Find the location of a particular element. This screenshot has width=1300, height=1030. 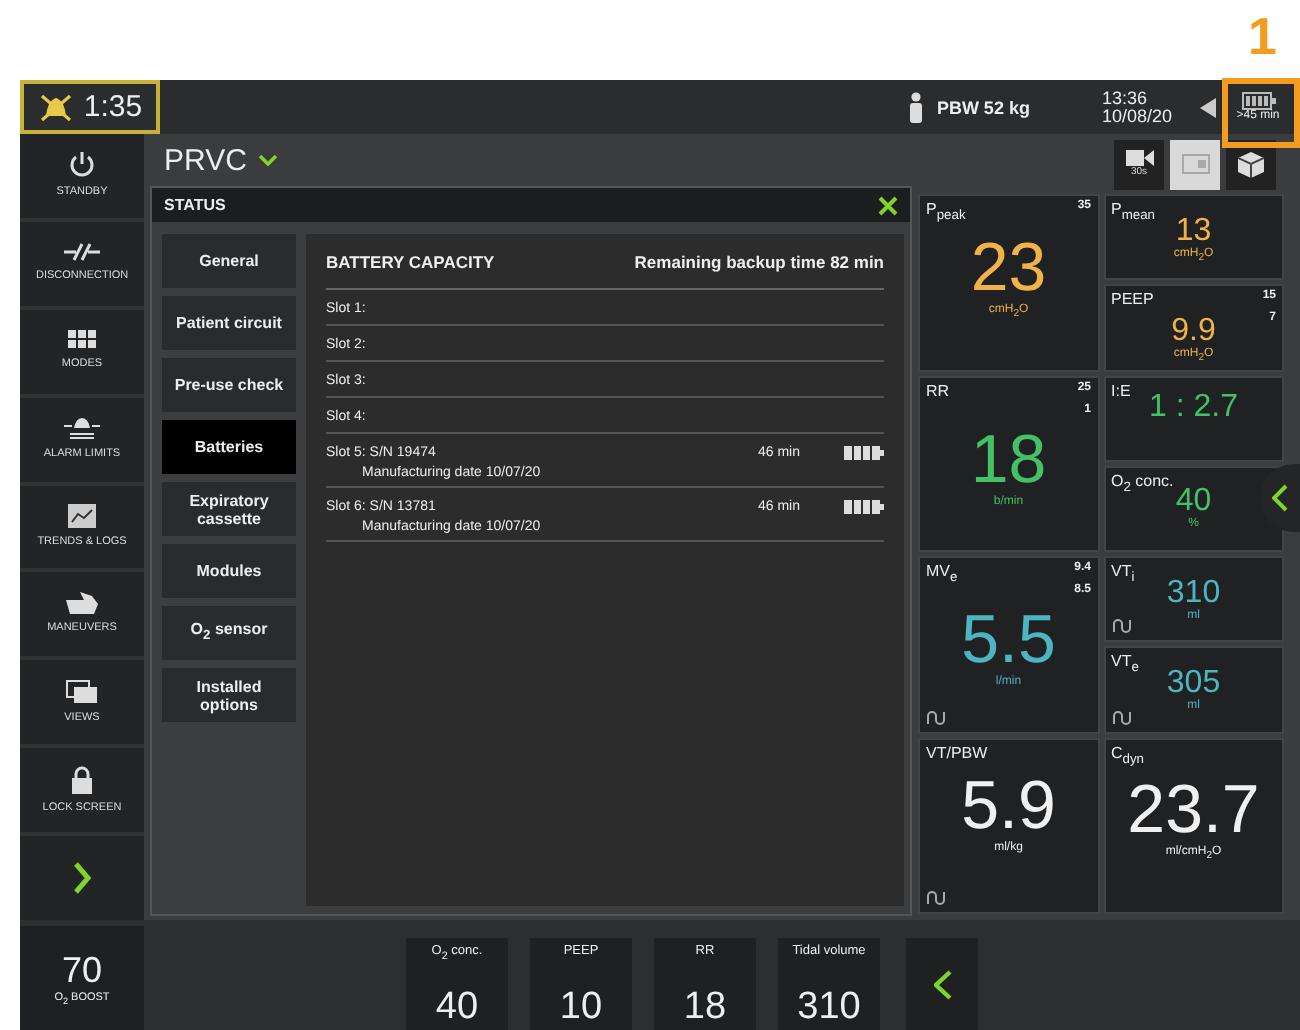

metric-name: MV$_{e}$ is located at coordinates (942, 576).